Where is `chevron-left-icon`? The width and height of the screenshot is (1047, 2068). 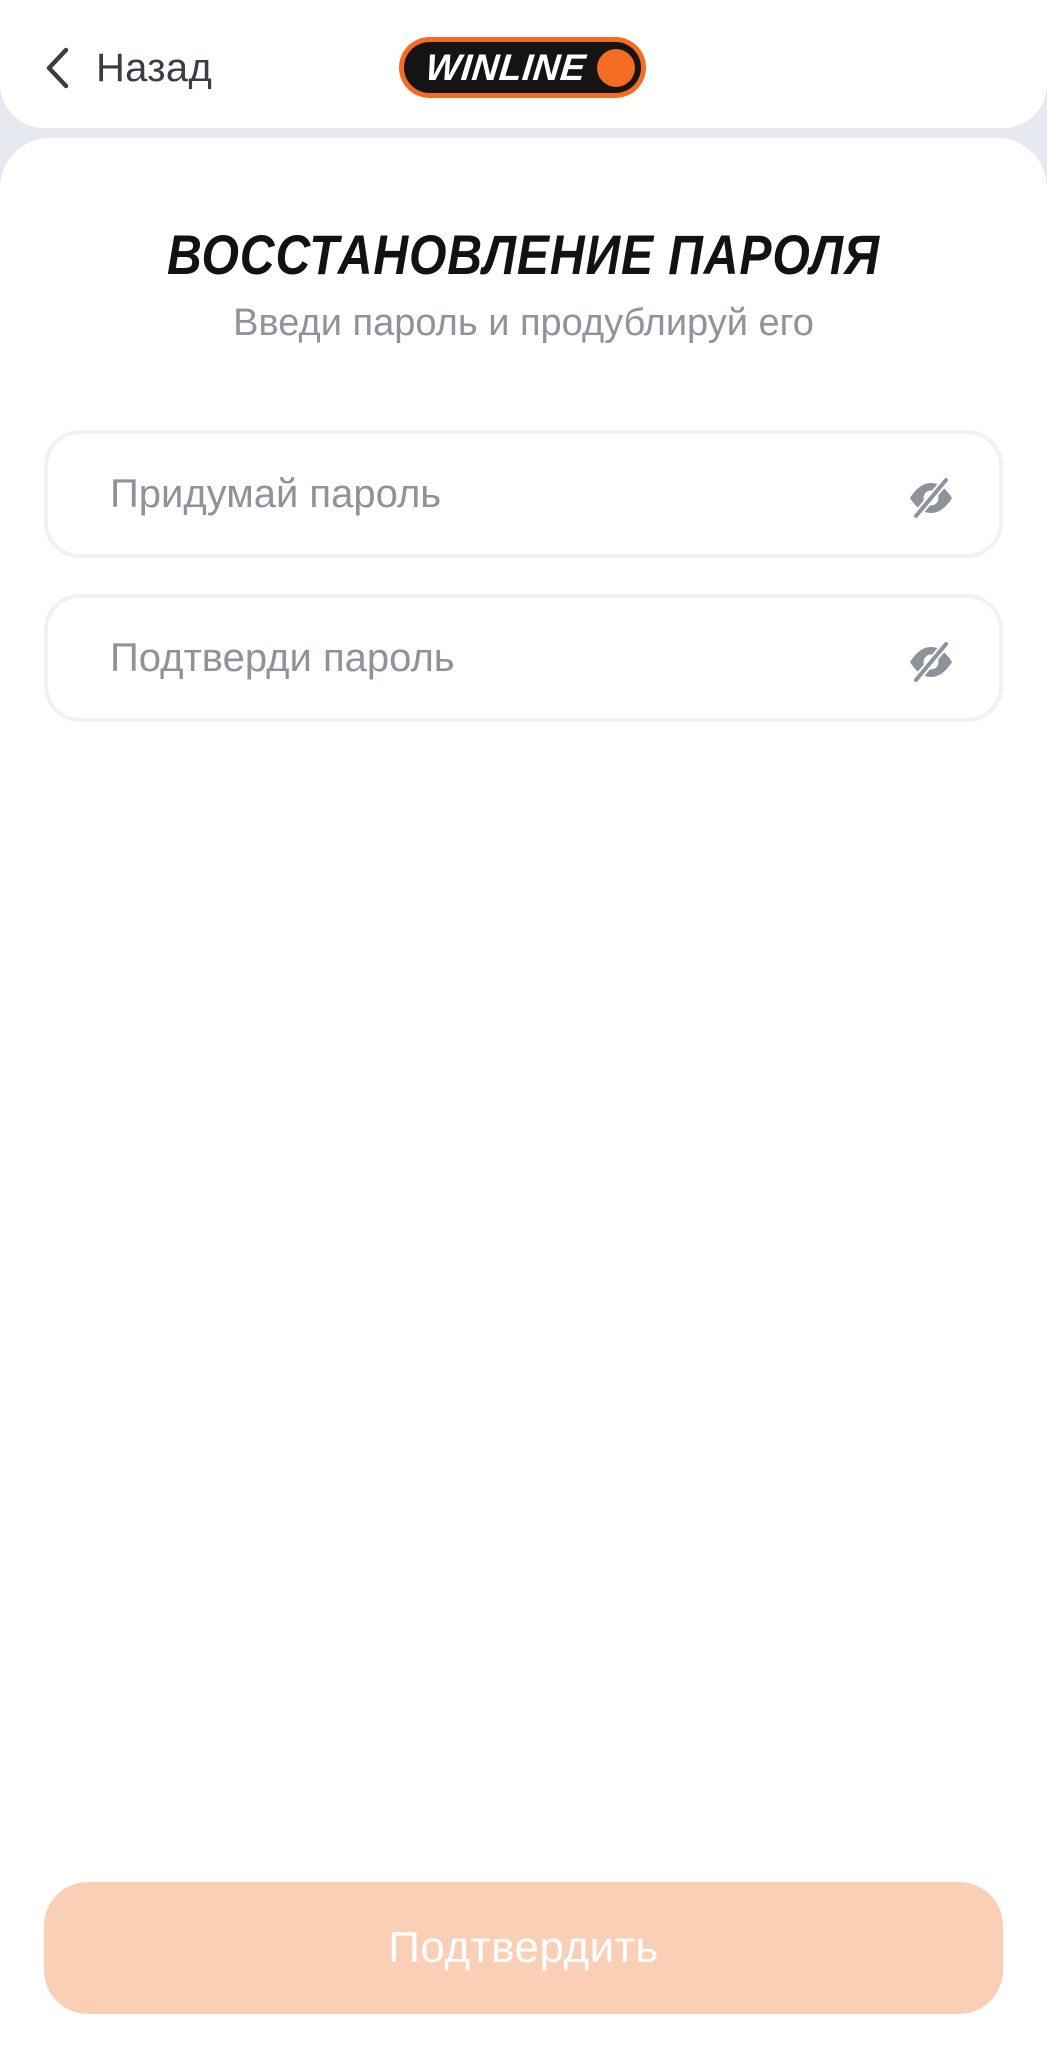
chevron-left-icon is located at coordinates (57, 68).